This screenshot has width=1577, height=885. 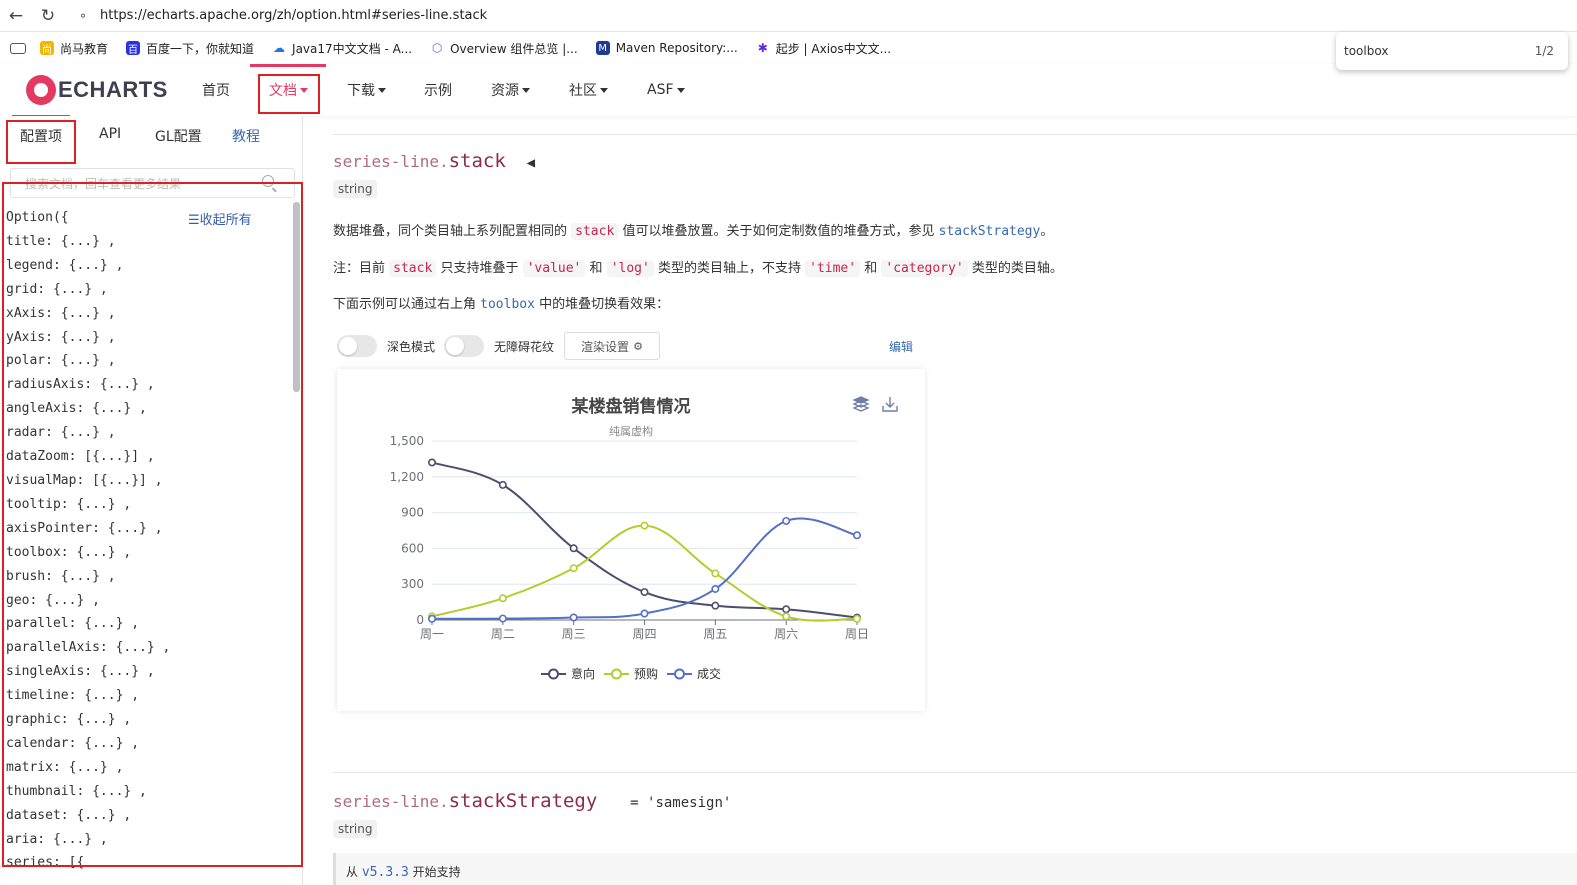 What do you see at coordinates (48, 16) in the screenshot?
I see `reload-icon: ↻` at bounding box center [48, 16].